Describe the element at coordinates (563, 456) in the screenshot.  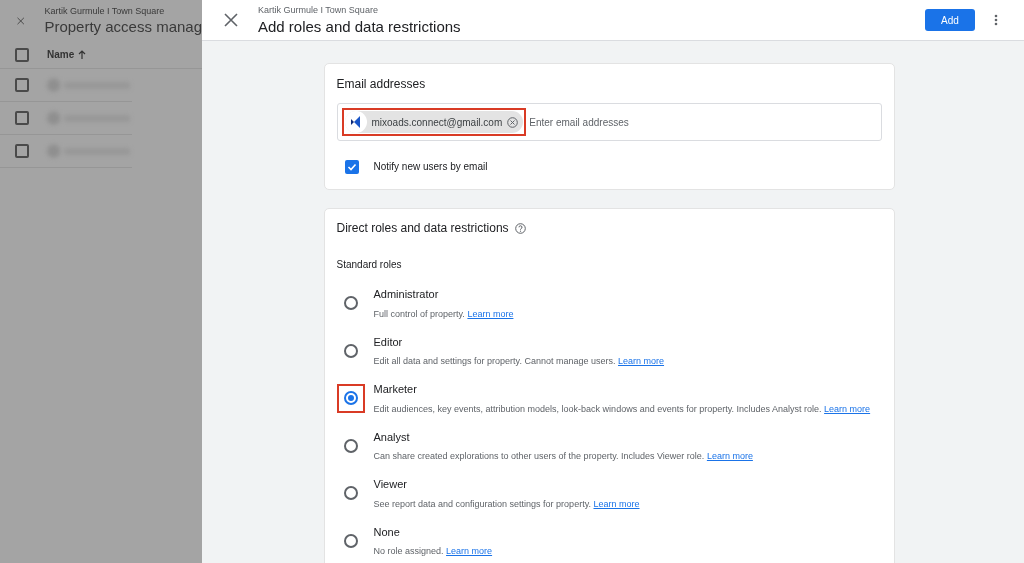
I see `role-description: Can share created explorations to other users of the property. Includes Viewer role. Learn more` at that location.